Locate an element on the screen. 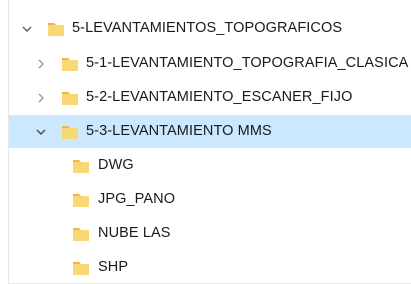 The width and height of the screenshot is (411, 284). tree-item-shp: SHP is located at coordinates (210, 267).